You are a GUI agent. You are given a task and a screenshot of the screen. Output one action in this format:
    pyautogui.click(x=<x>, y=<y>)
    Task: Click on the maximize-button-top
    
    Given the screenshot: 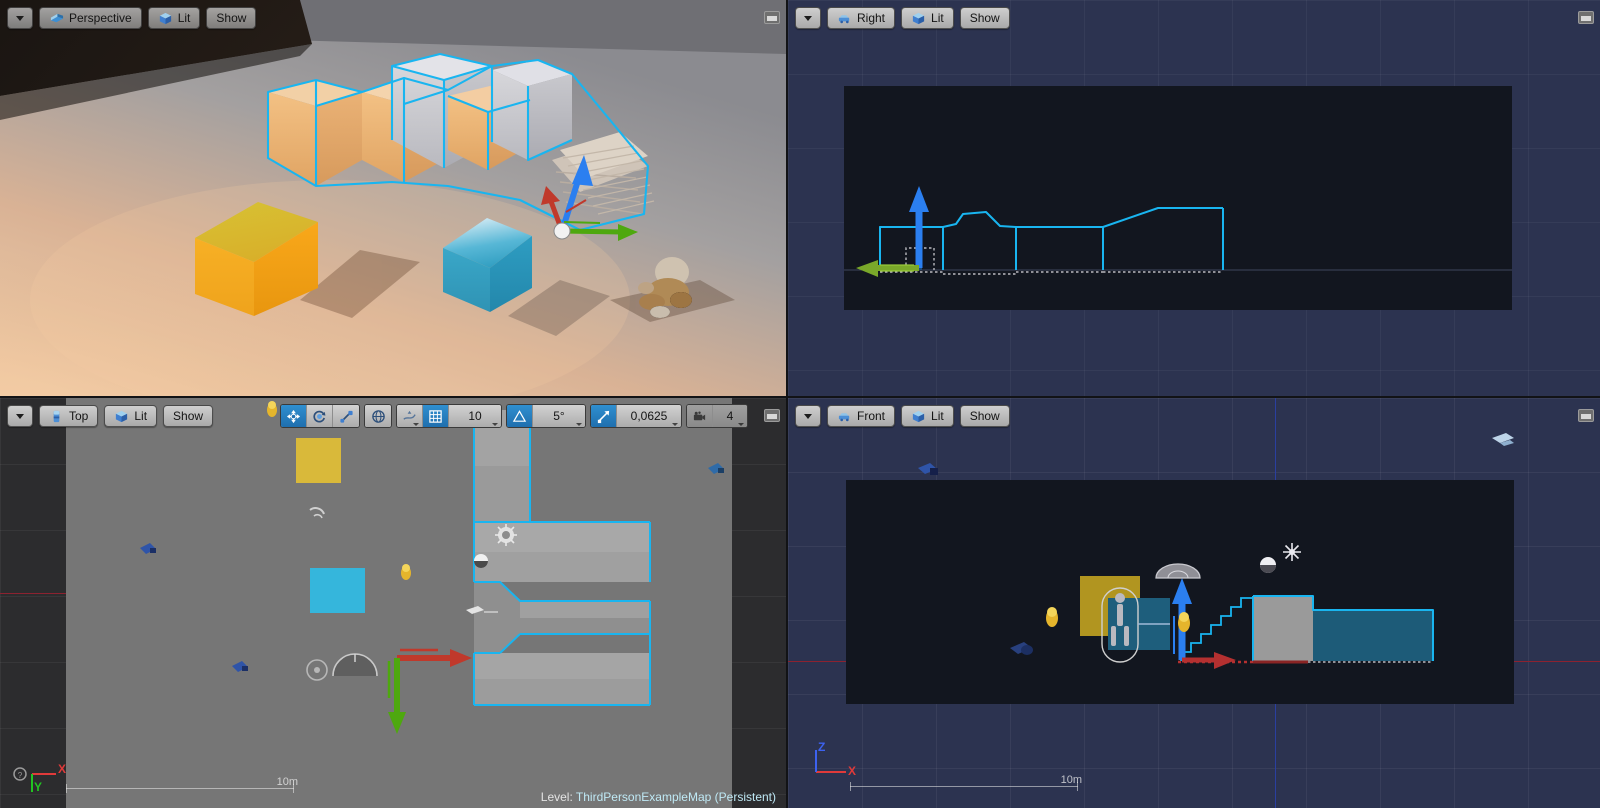 What is the action you would take?
    pyautogui.click(x=772, y=415)
    